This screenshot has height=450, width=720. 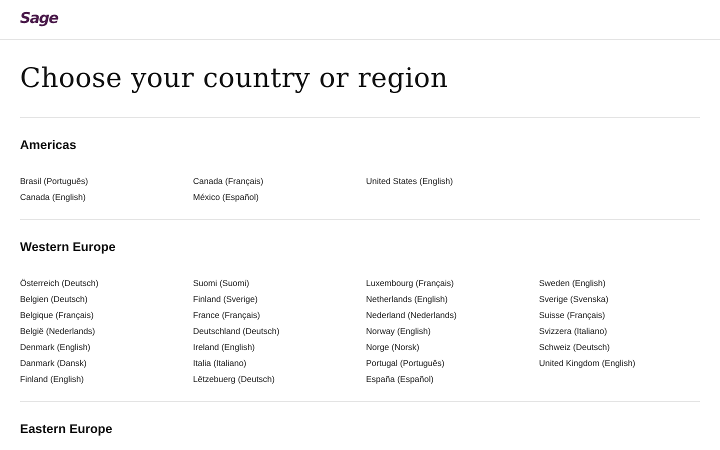 What do you see at coordinates (572, 283) in the screenshot?
I see `country-link: Sweden (English)` at bounding box center [572, 283].